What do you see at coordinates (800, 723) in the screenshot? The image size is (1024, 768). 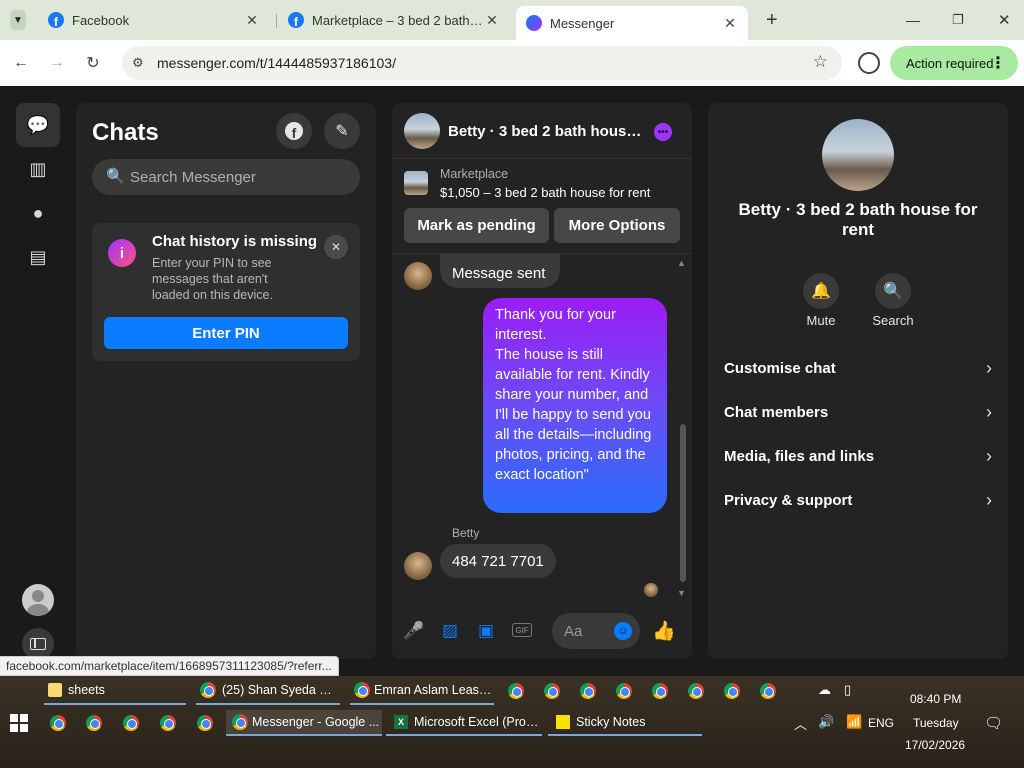 I see `chevron-up-icon: ︿` at bounding box center [800, 723].